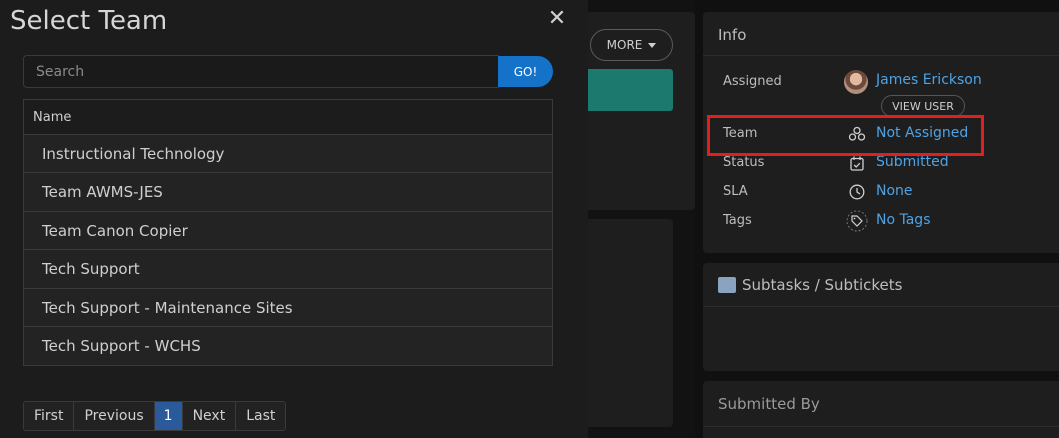  What do you see at coordinates (624, 45) in the screenshot?
I see `more-label: MORE` at bounding box center [624, 45].